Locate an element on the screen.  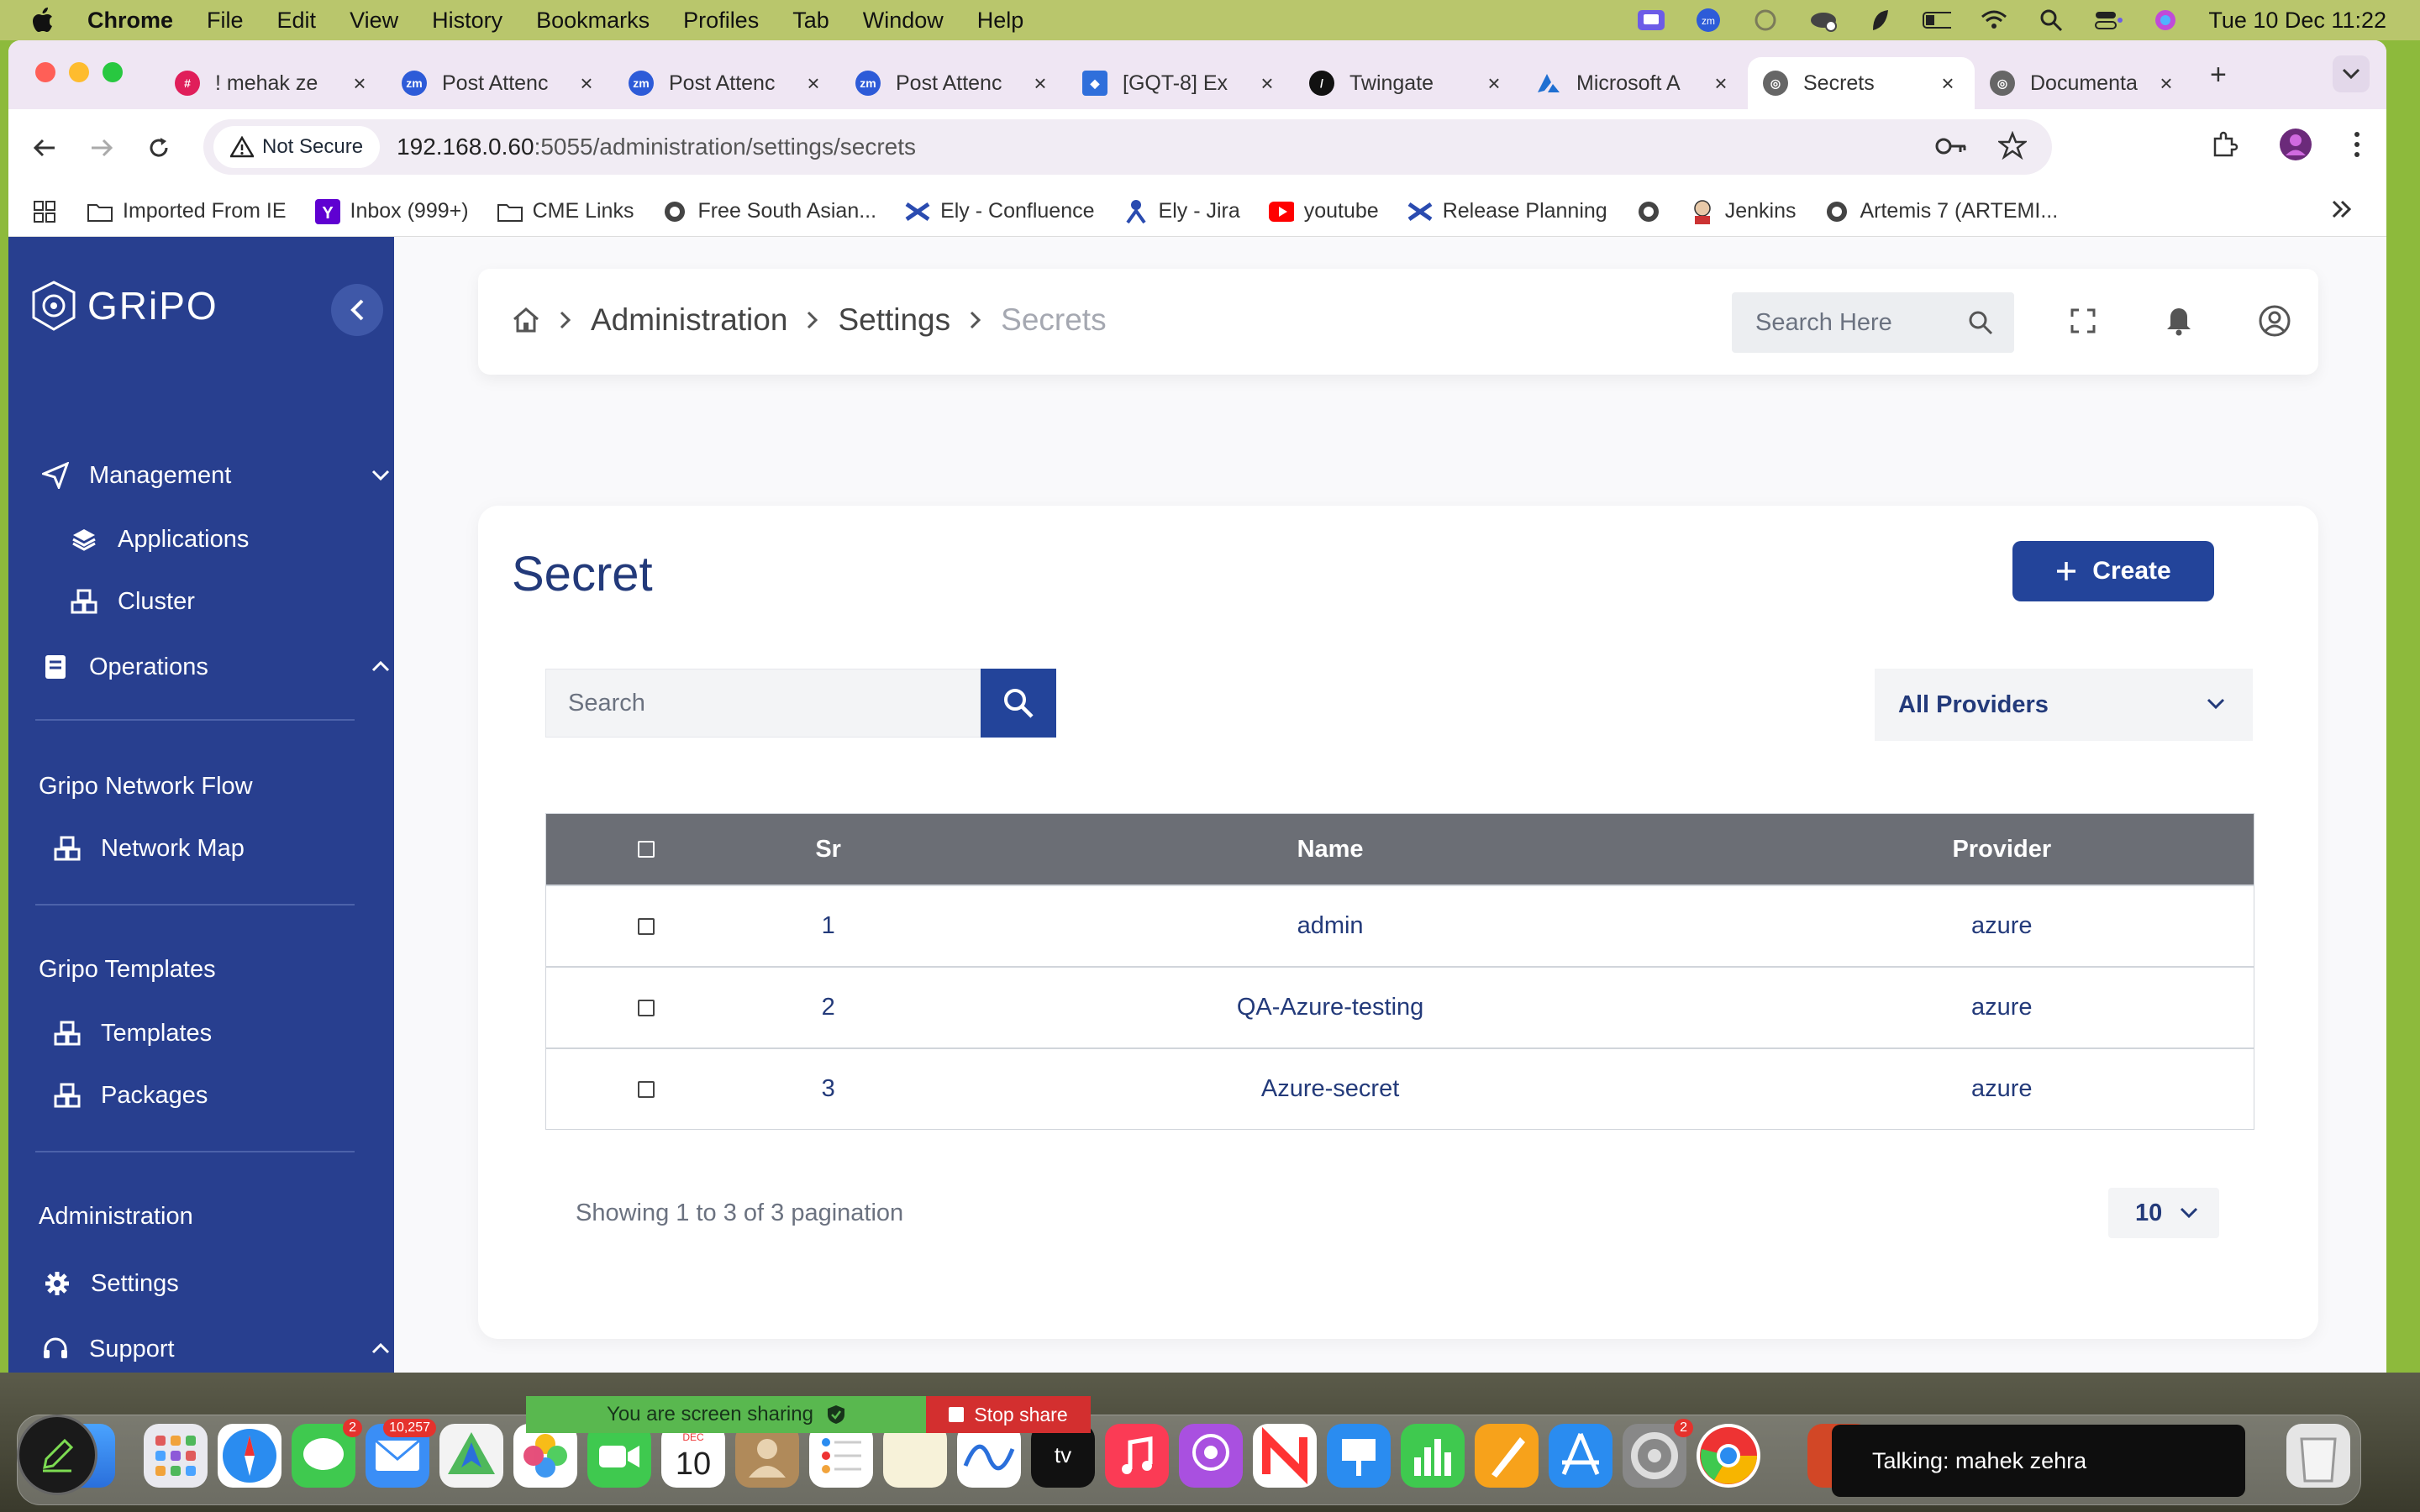
secret-search-input: Search is located at coordinates (764, 703).